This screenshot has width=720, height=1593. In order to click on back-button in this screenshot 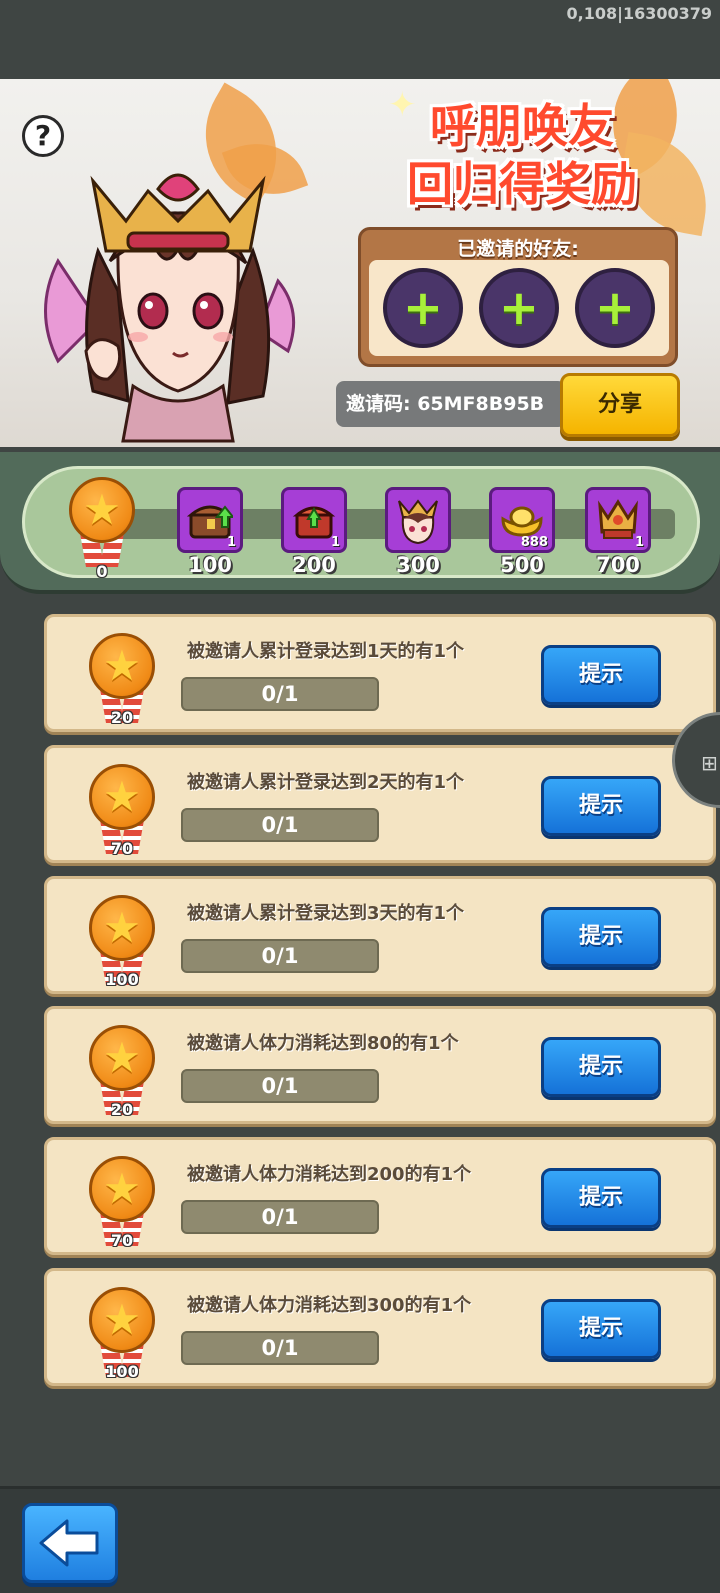, I will do `click(70, 1543)`.